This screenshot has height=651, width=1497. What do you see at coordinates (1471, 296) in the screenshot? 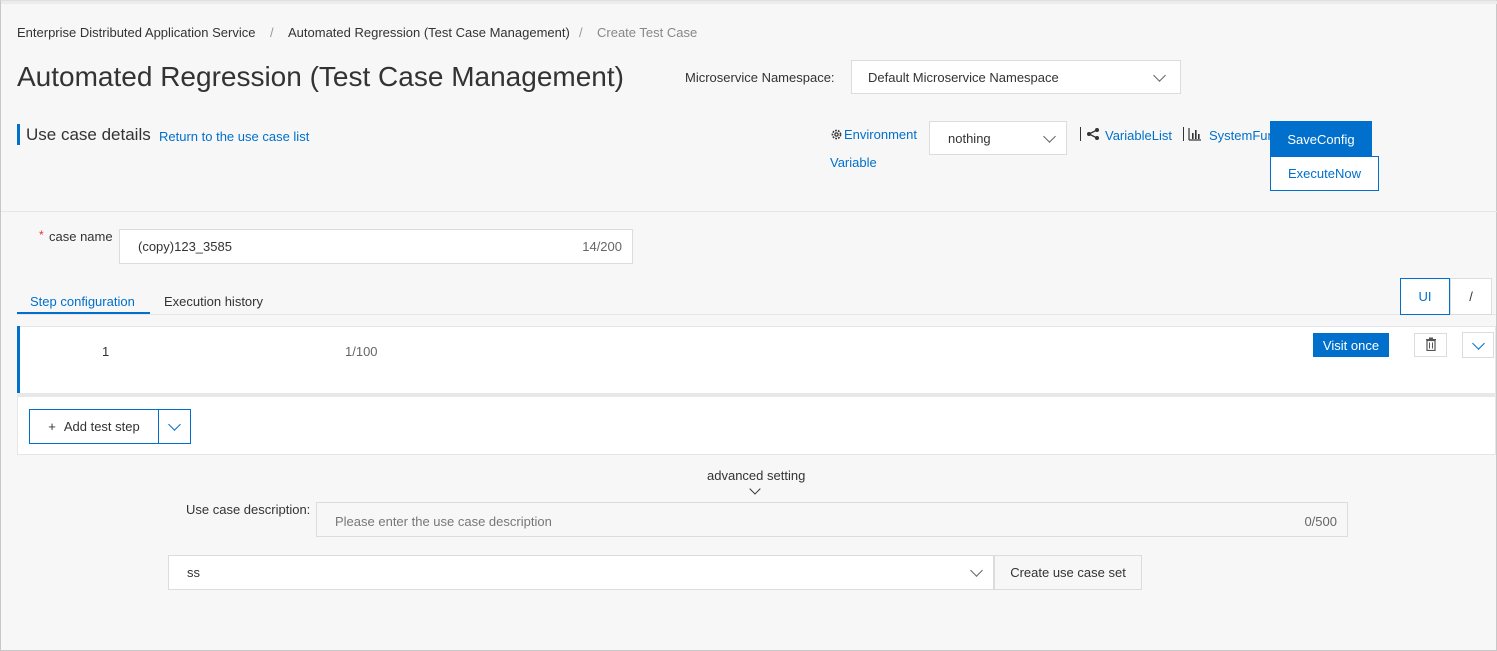
I see `view-toggle-code: /` at bounding box center [1471, 296].